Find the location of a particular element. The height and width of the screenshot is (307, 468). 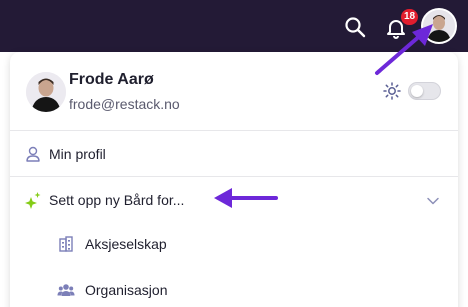

sub-item-label: Organisasjon is located at coordinates (126, 290).